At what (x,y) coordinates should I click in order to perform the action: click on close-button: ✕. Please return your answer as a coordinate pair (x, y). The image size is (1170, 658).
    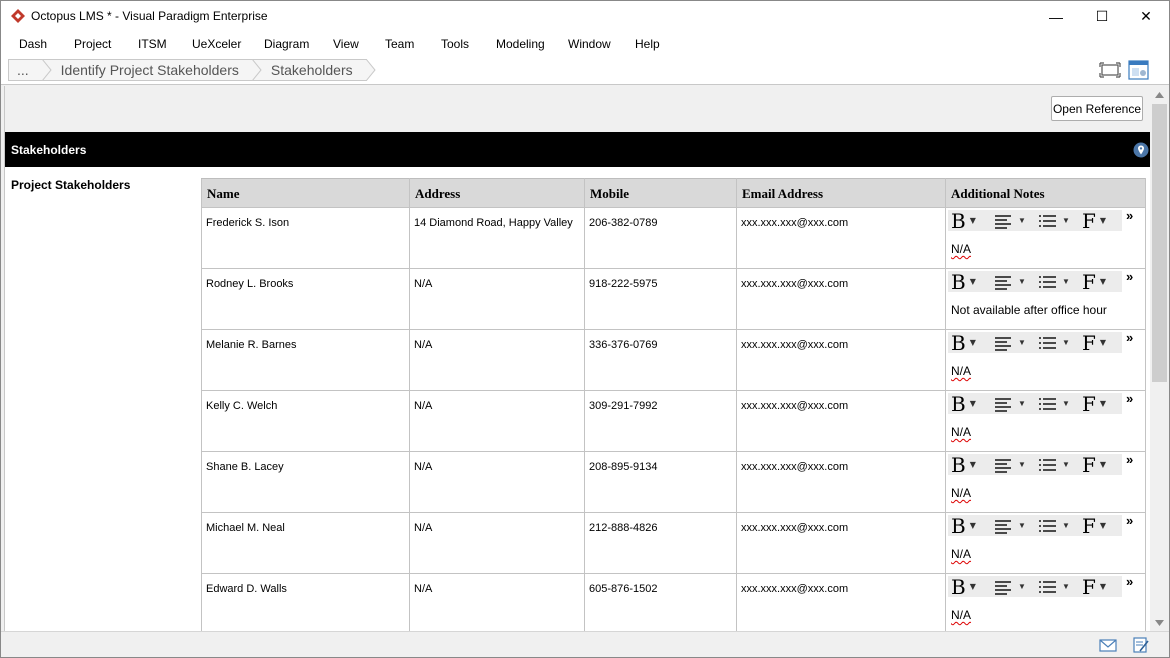
    Looking at the image, I should click on (1146, 16).